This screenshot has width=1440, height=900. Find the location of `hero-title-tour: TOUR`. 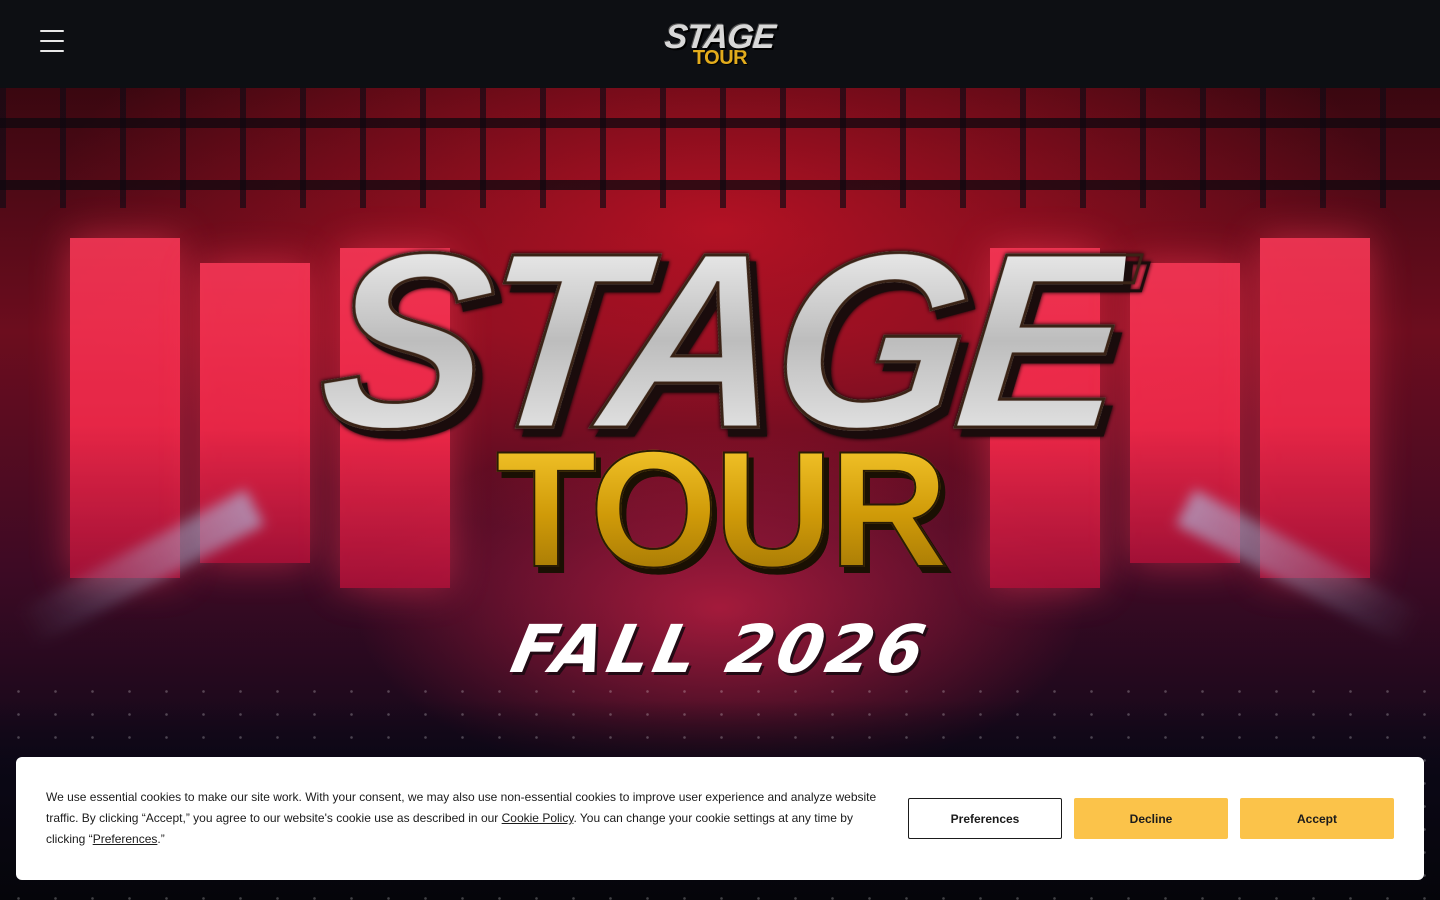

hero-title-tour: TOUR is located at coordinates (722, 509).